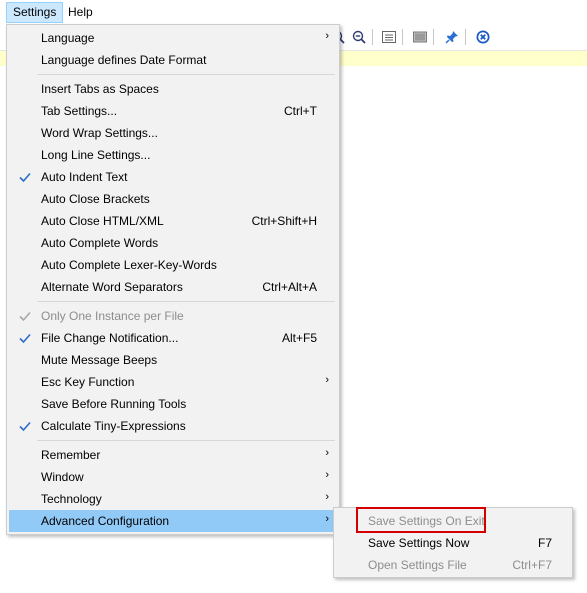 The width and height of the screenshot is (587, 593). I want to click on menu-item-label: Calculate Tiny-Expressions, so click(113, 426).